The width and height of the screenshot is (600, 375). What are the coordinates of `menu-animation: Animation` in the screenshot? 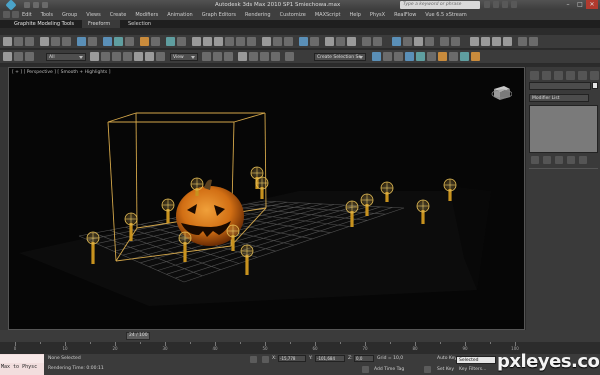 It's located at (180, 15).